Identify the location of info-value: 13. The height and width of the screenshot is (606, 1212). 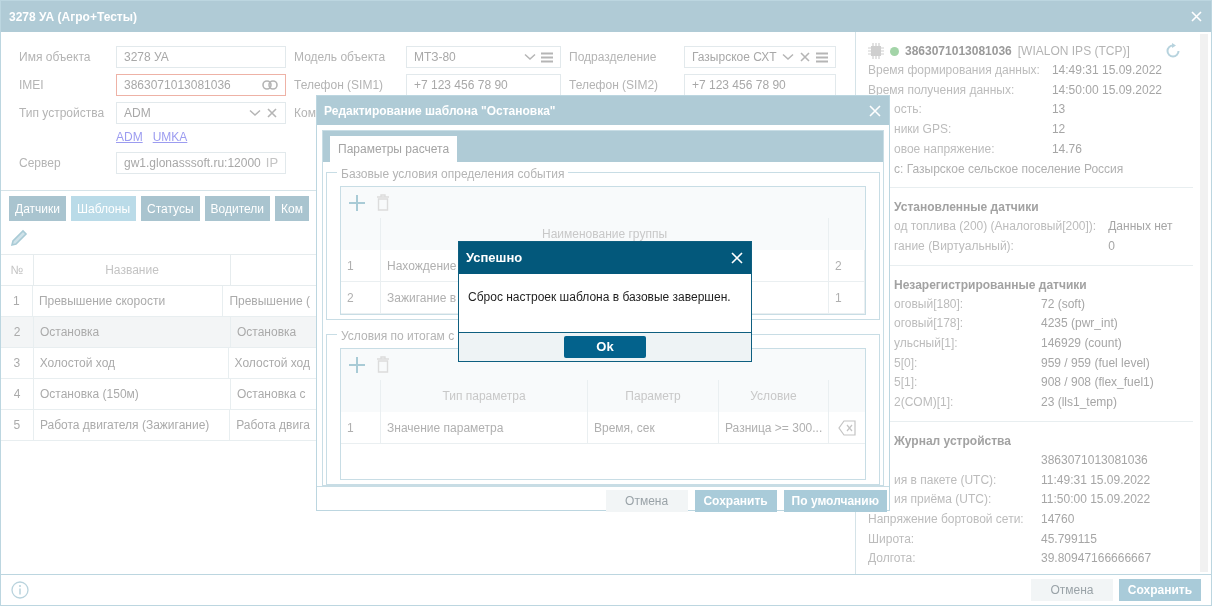
(1059, 110).